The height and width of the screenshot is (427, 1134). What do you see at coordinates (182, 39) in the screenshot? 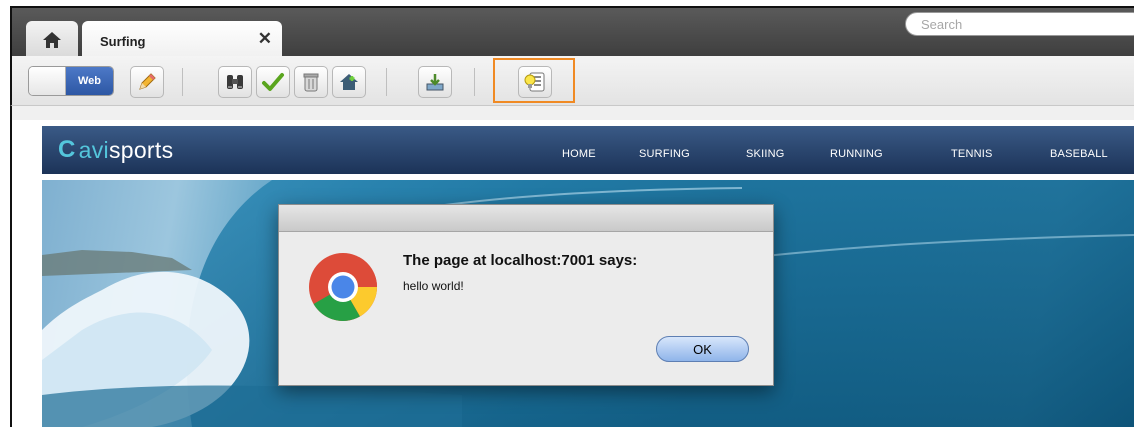
I see `tab-surfing: Surfing ✕` at bounding box center [182, 39].